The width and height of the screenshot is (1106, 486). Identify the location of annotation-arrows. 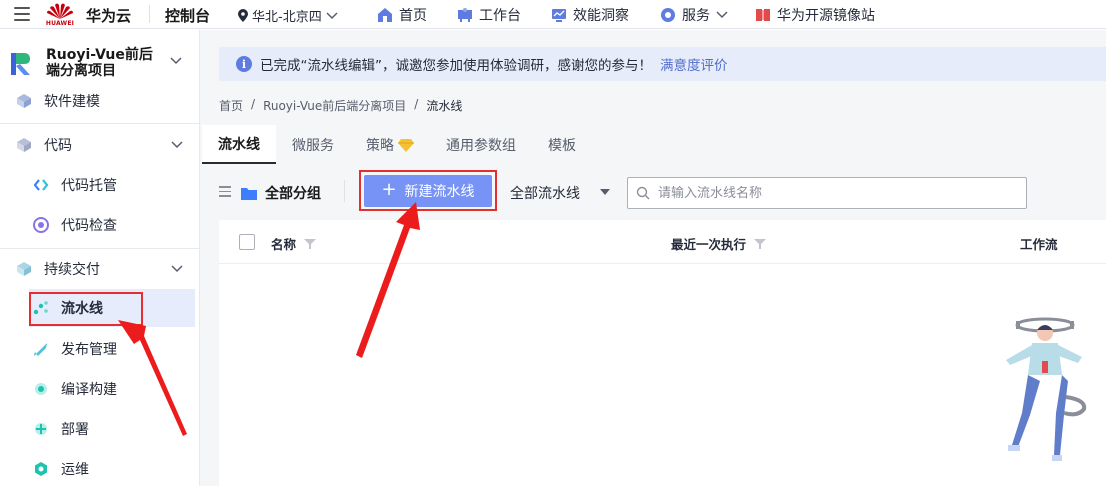
(269, 319).